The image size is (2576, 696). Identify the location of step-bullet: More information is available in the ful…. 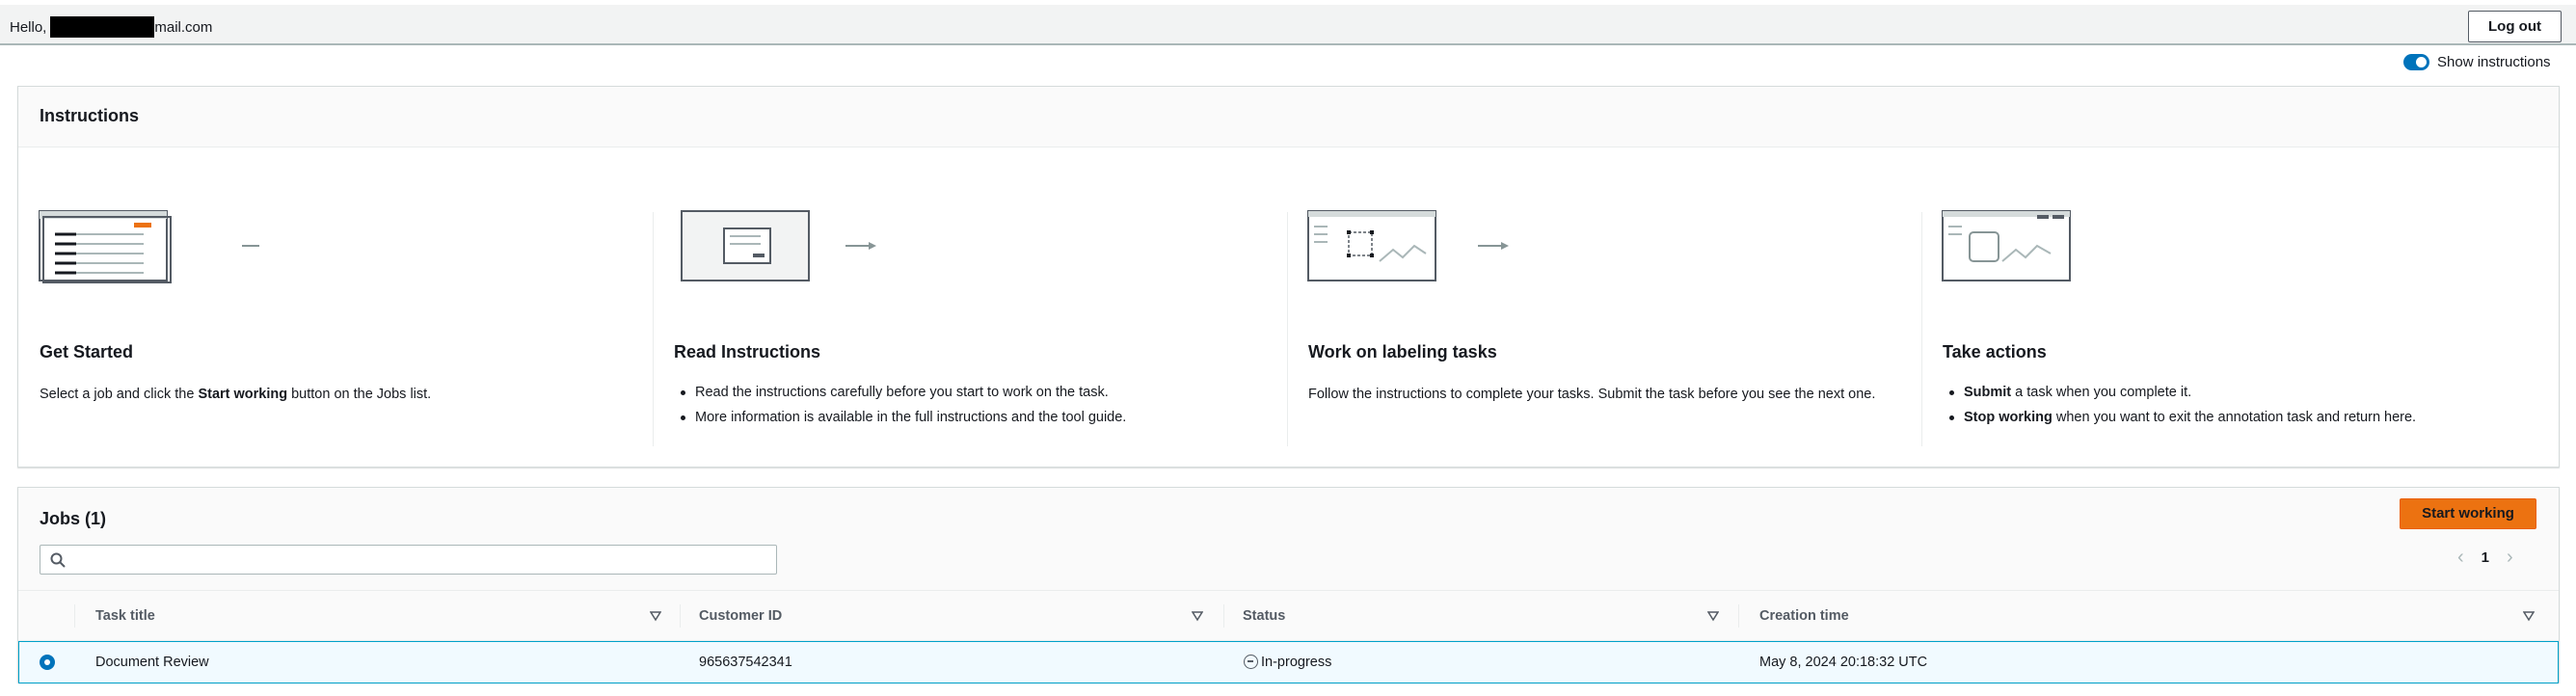
(900, 417).